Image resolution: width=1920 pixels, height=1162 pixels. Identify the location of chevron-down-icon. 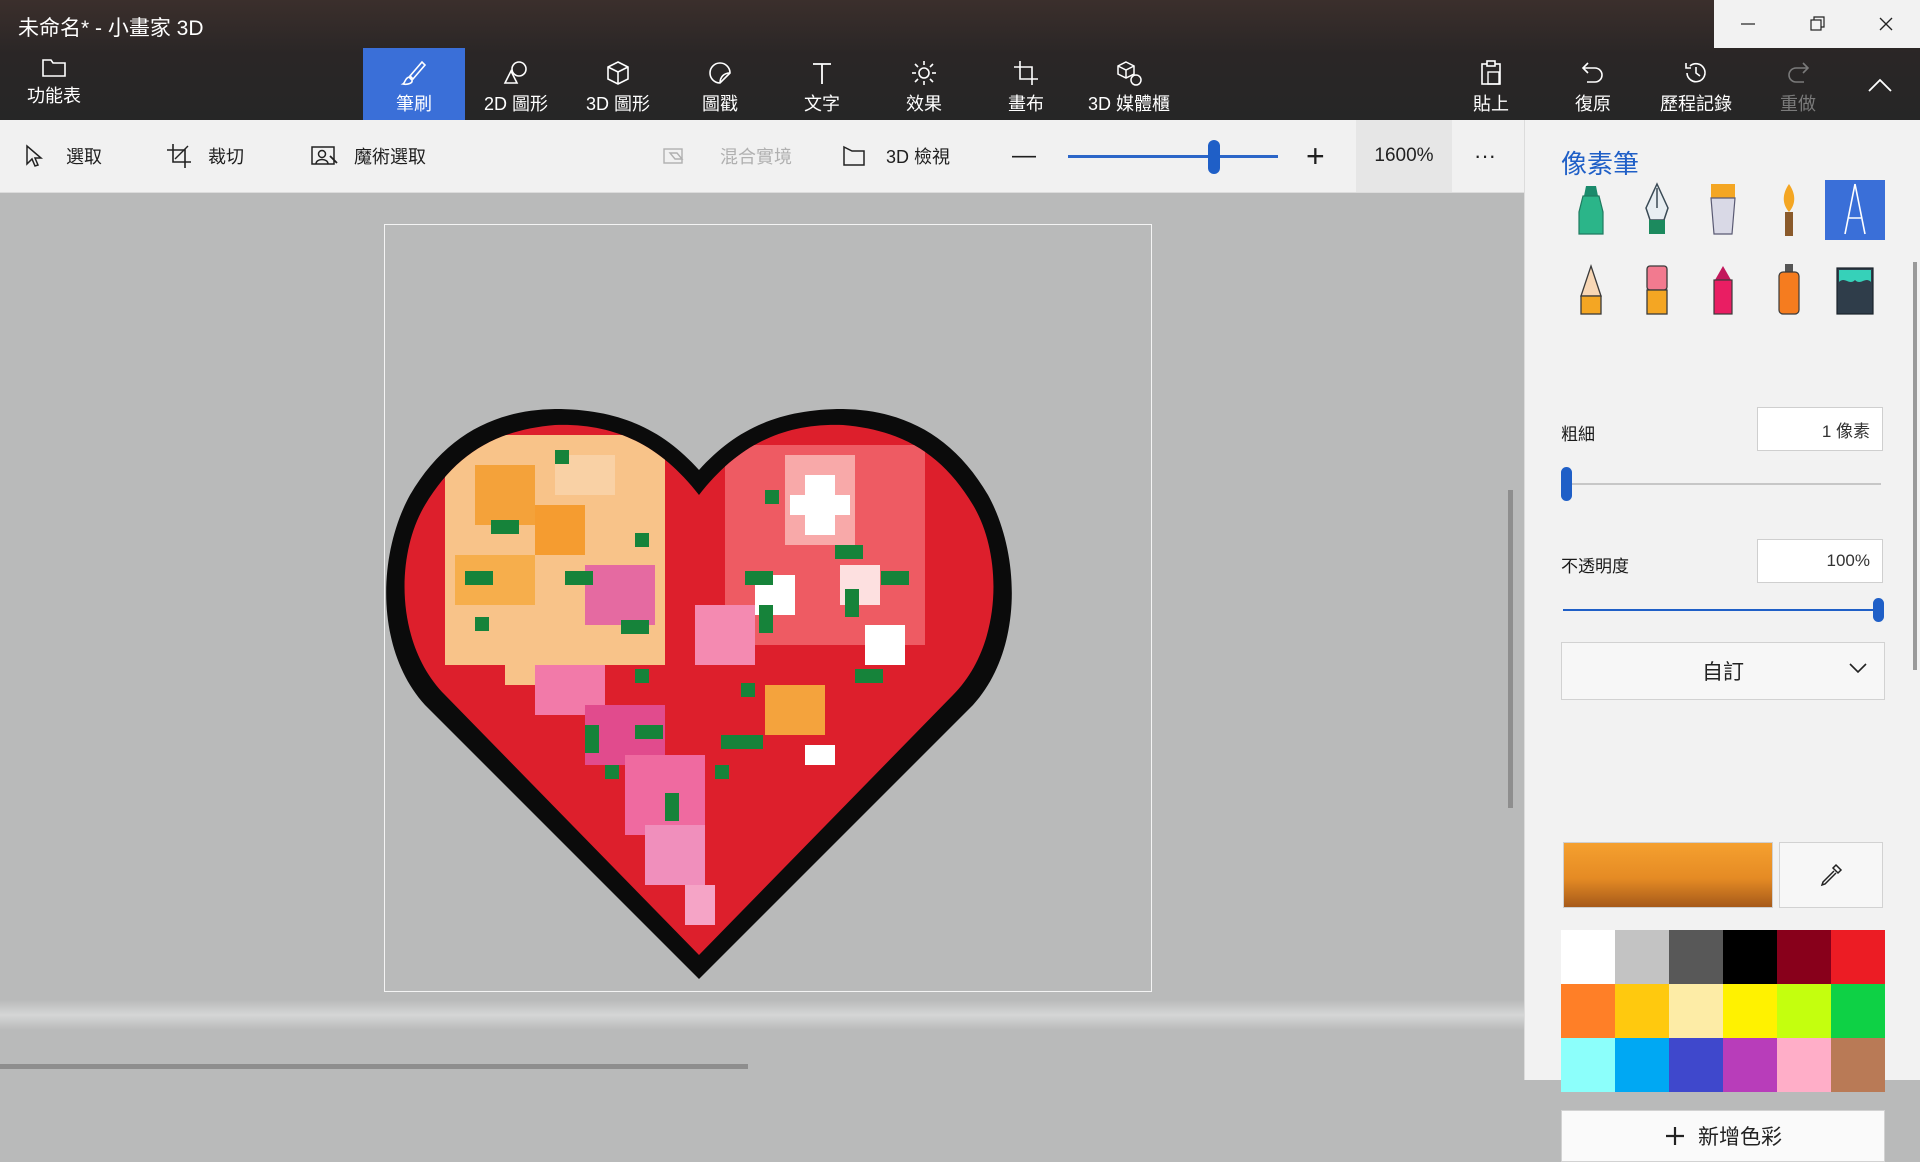
(1858, 668).